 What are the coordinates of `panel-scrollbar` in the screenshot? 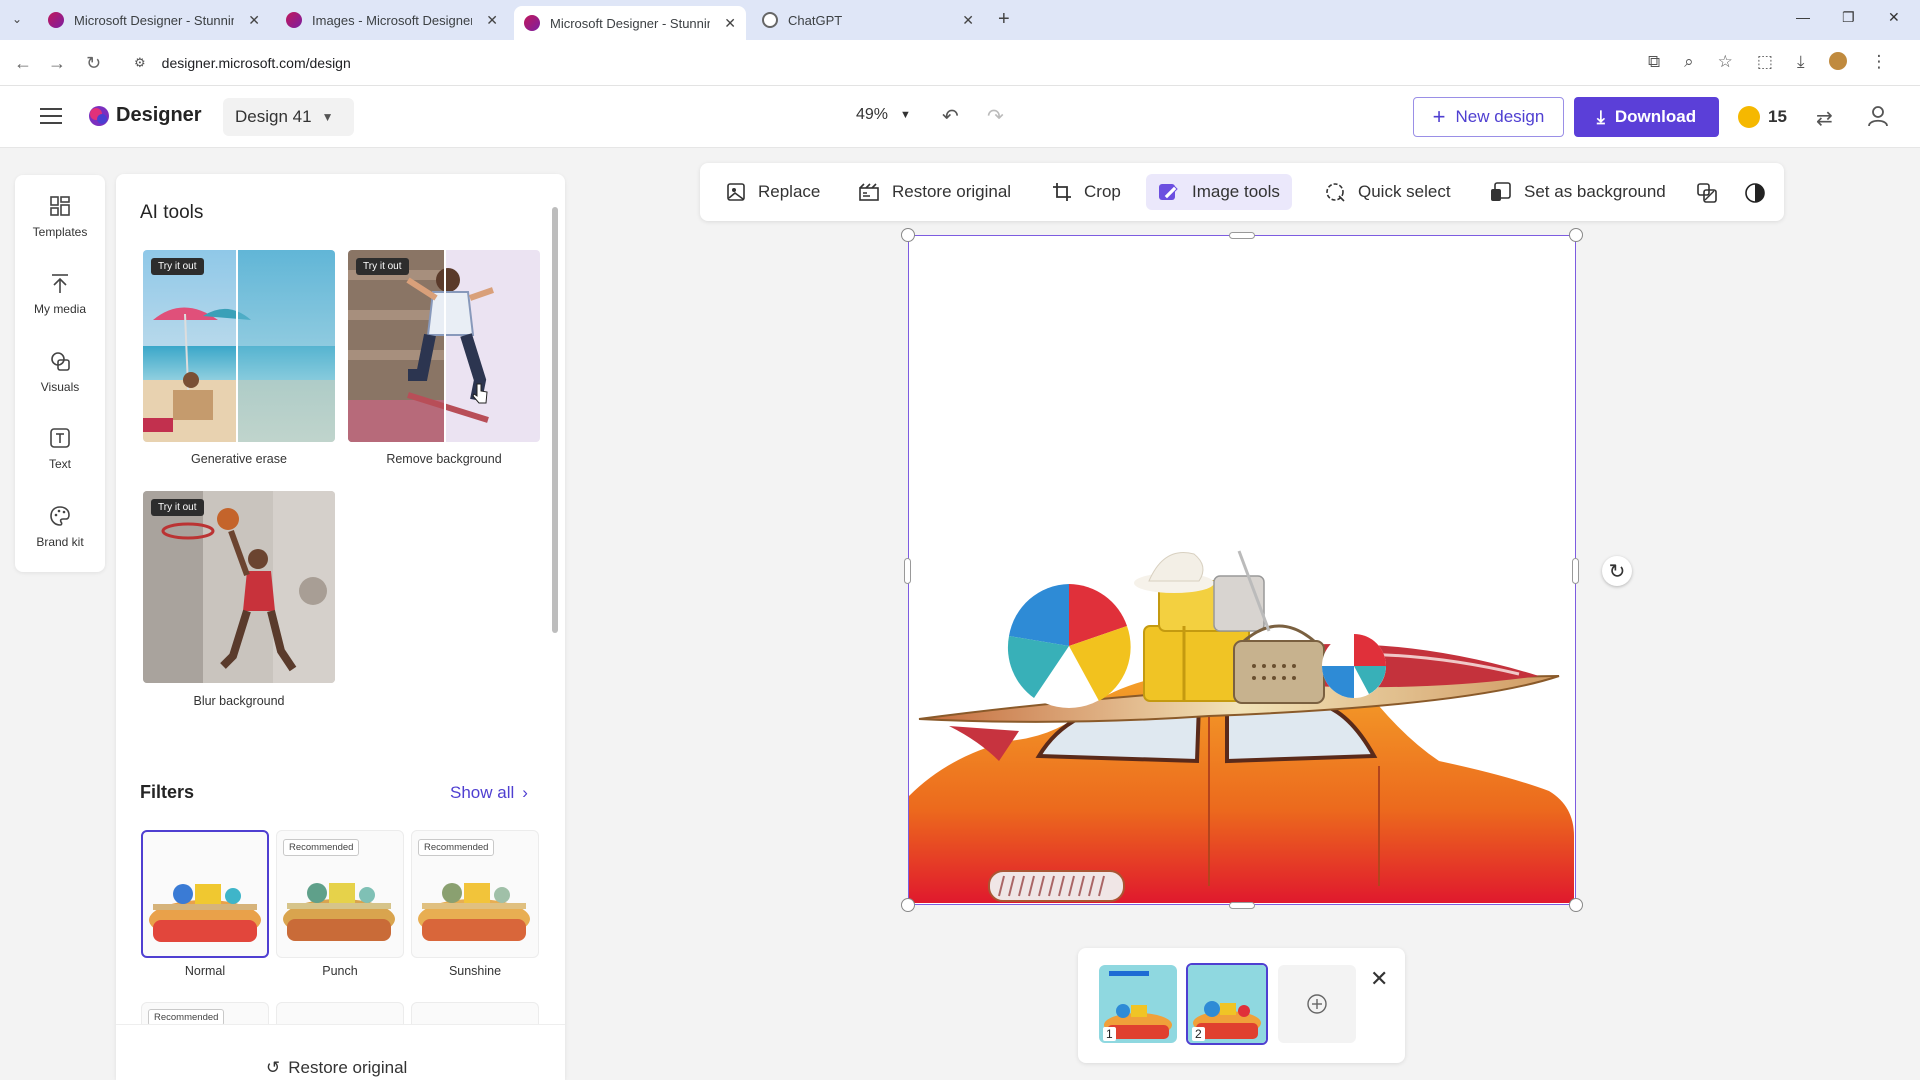 It's located at (555, 420).